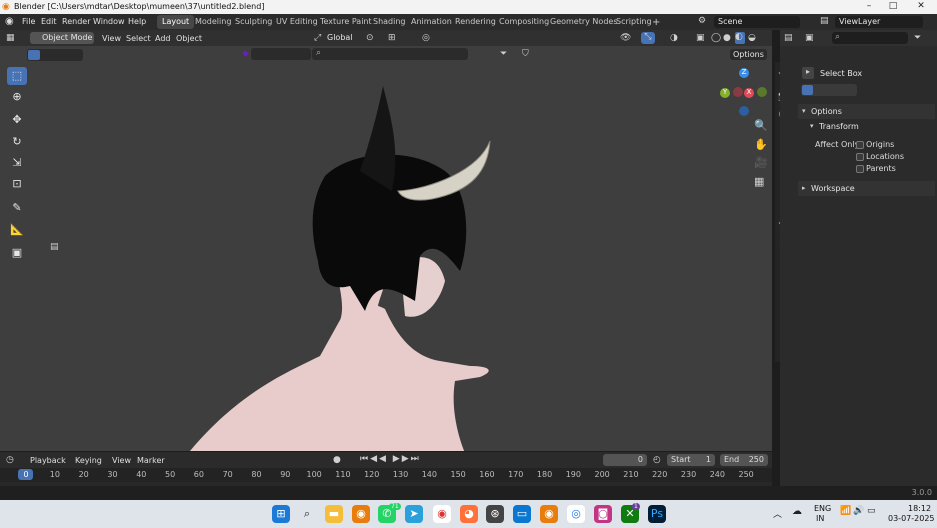  I want to click on object-types-icon: ◆, so click(245, 54).